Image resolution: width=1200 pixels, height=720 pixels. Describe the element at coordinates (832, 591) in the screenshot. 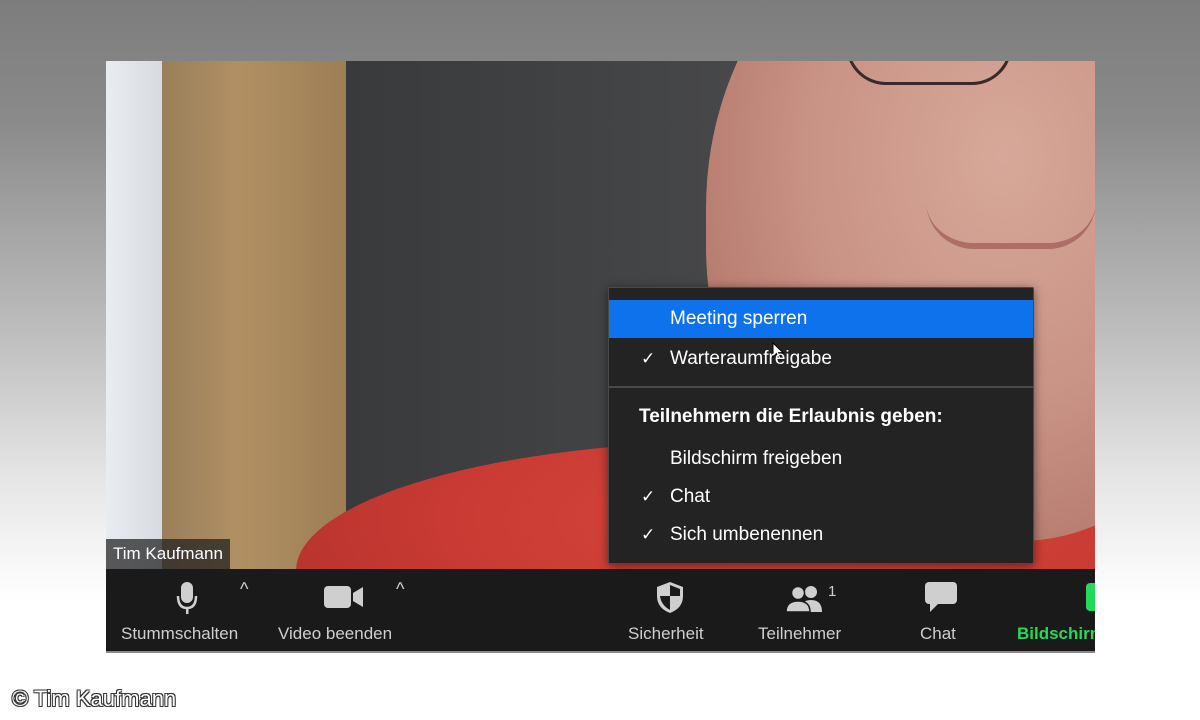

I see `participants-count-badge: 1` at that location.